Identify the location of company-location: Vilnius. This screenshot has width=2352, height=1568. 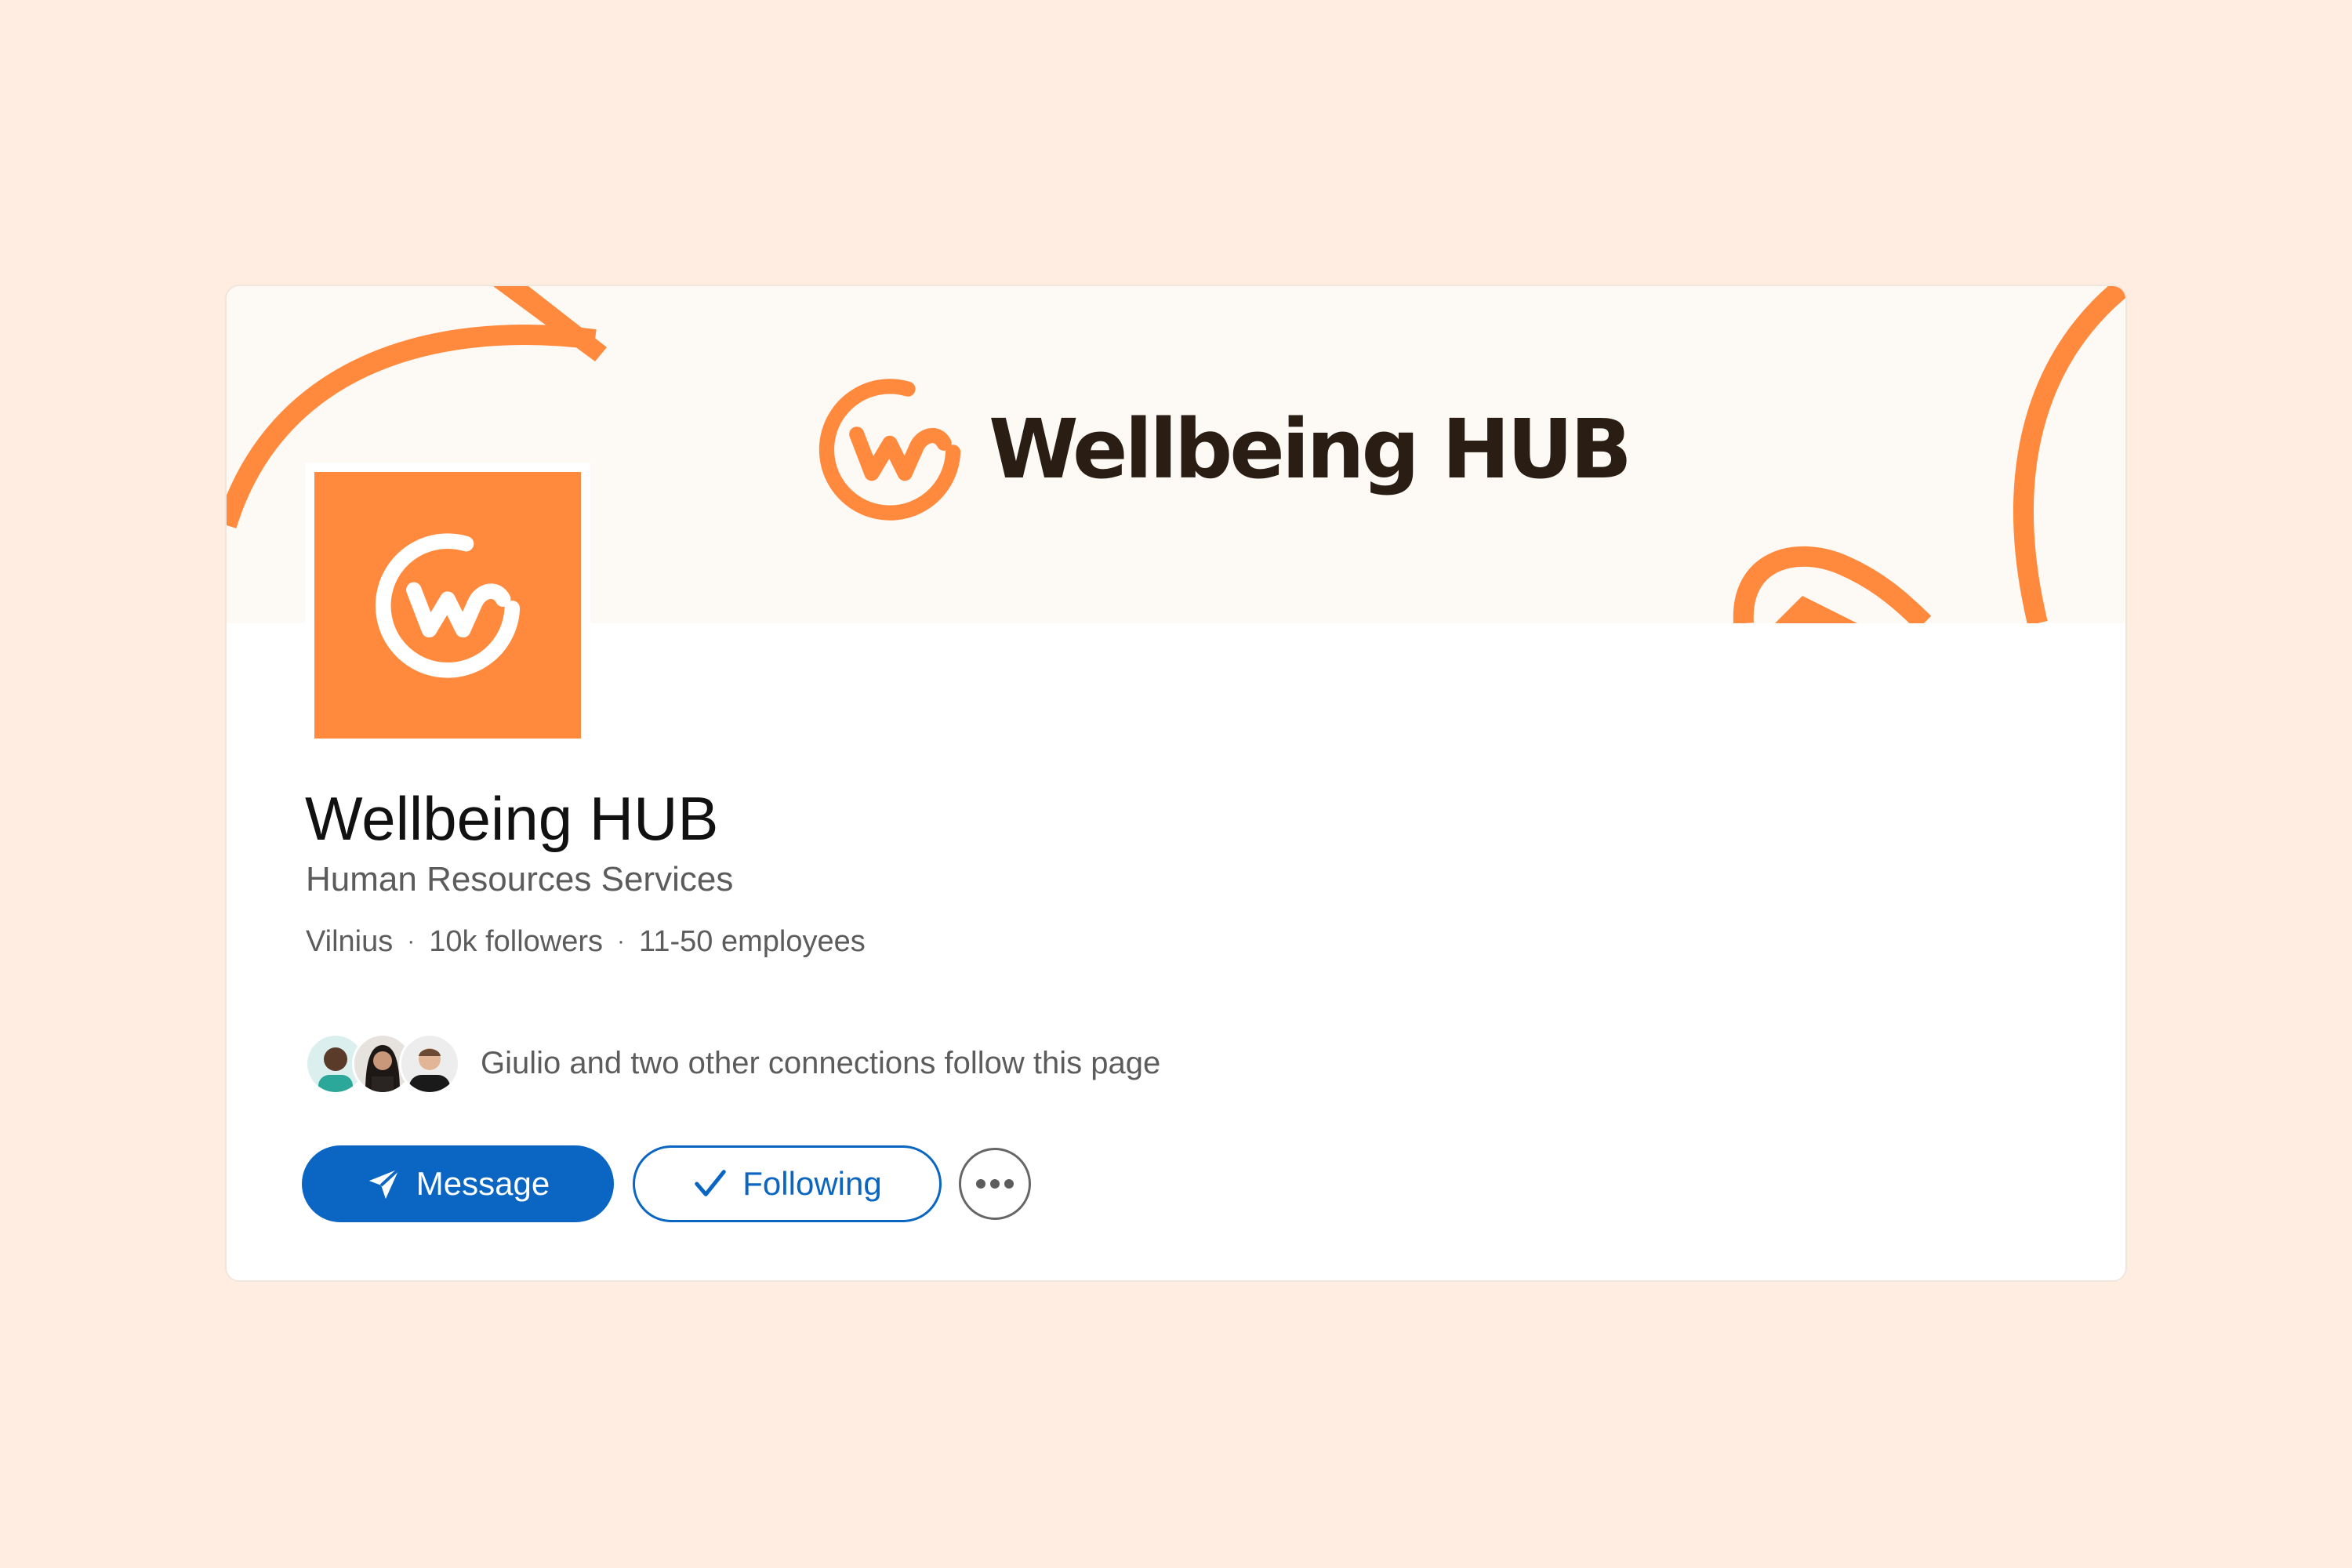
(350, 941).